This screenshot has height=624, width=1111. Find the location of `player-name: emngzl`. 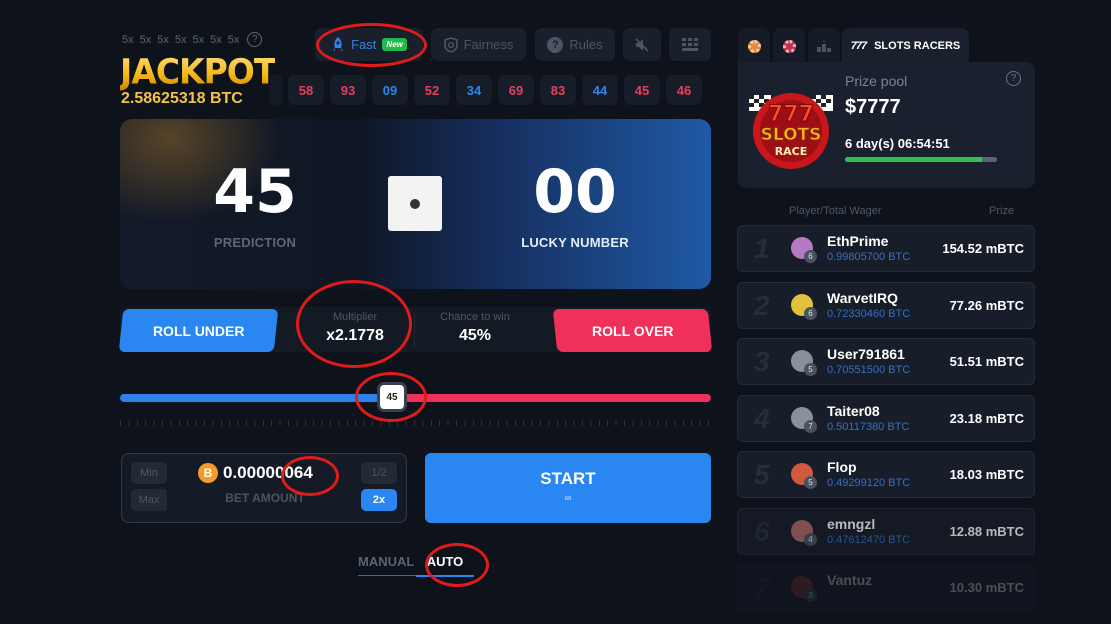

player-name: emngzl is located at coordinates (851, 523).